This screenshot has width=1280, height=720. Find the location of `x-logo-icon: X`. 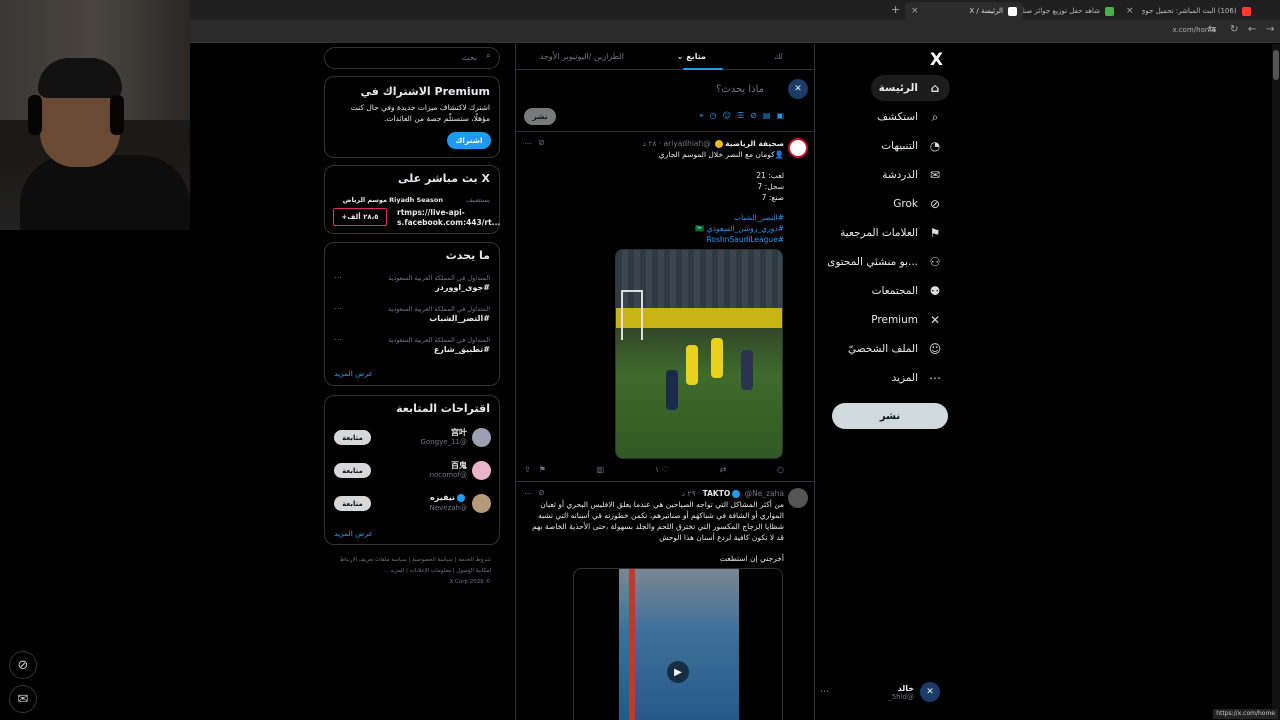

x-logo-icon: X is located at coordinates (936, 60).